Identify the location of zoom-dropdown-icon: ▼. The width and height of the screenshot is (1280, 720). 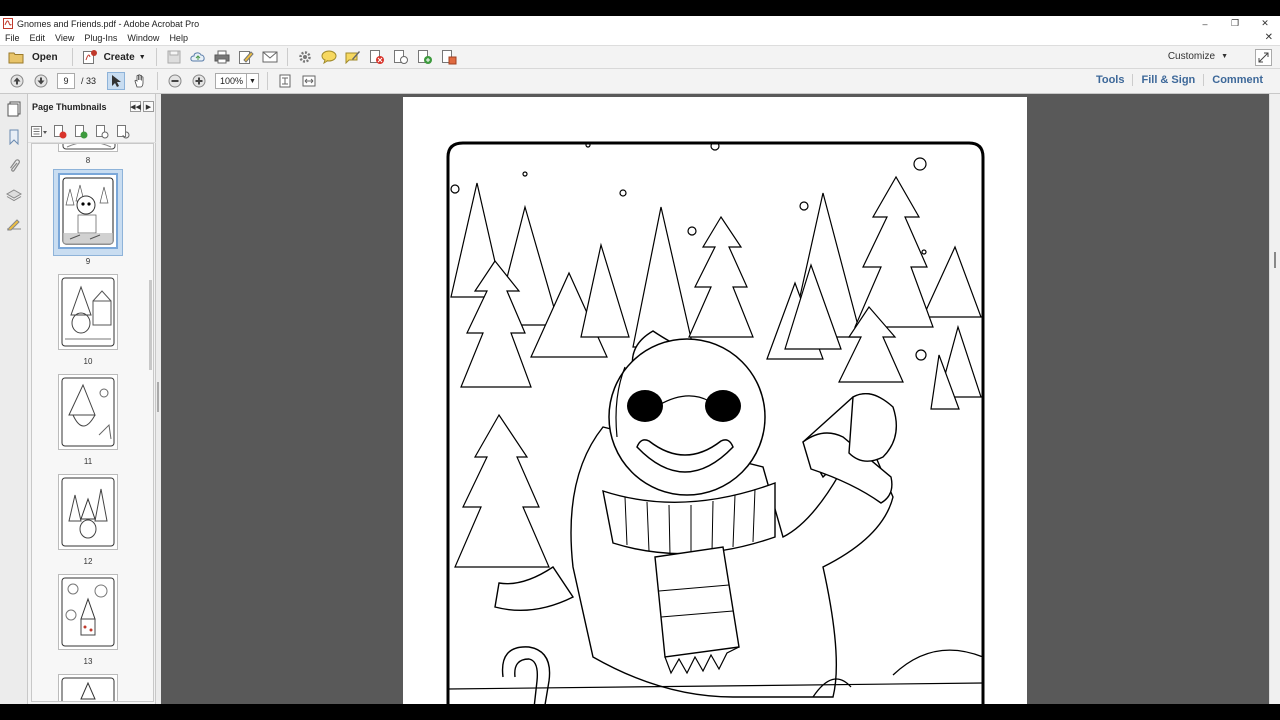
(253, 81).